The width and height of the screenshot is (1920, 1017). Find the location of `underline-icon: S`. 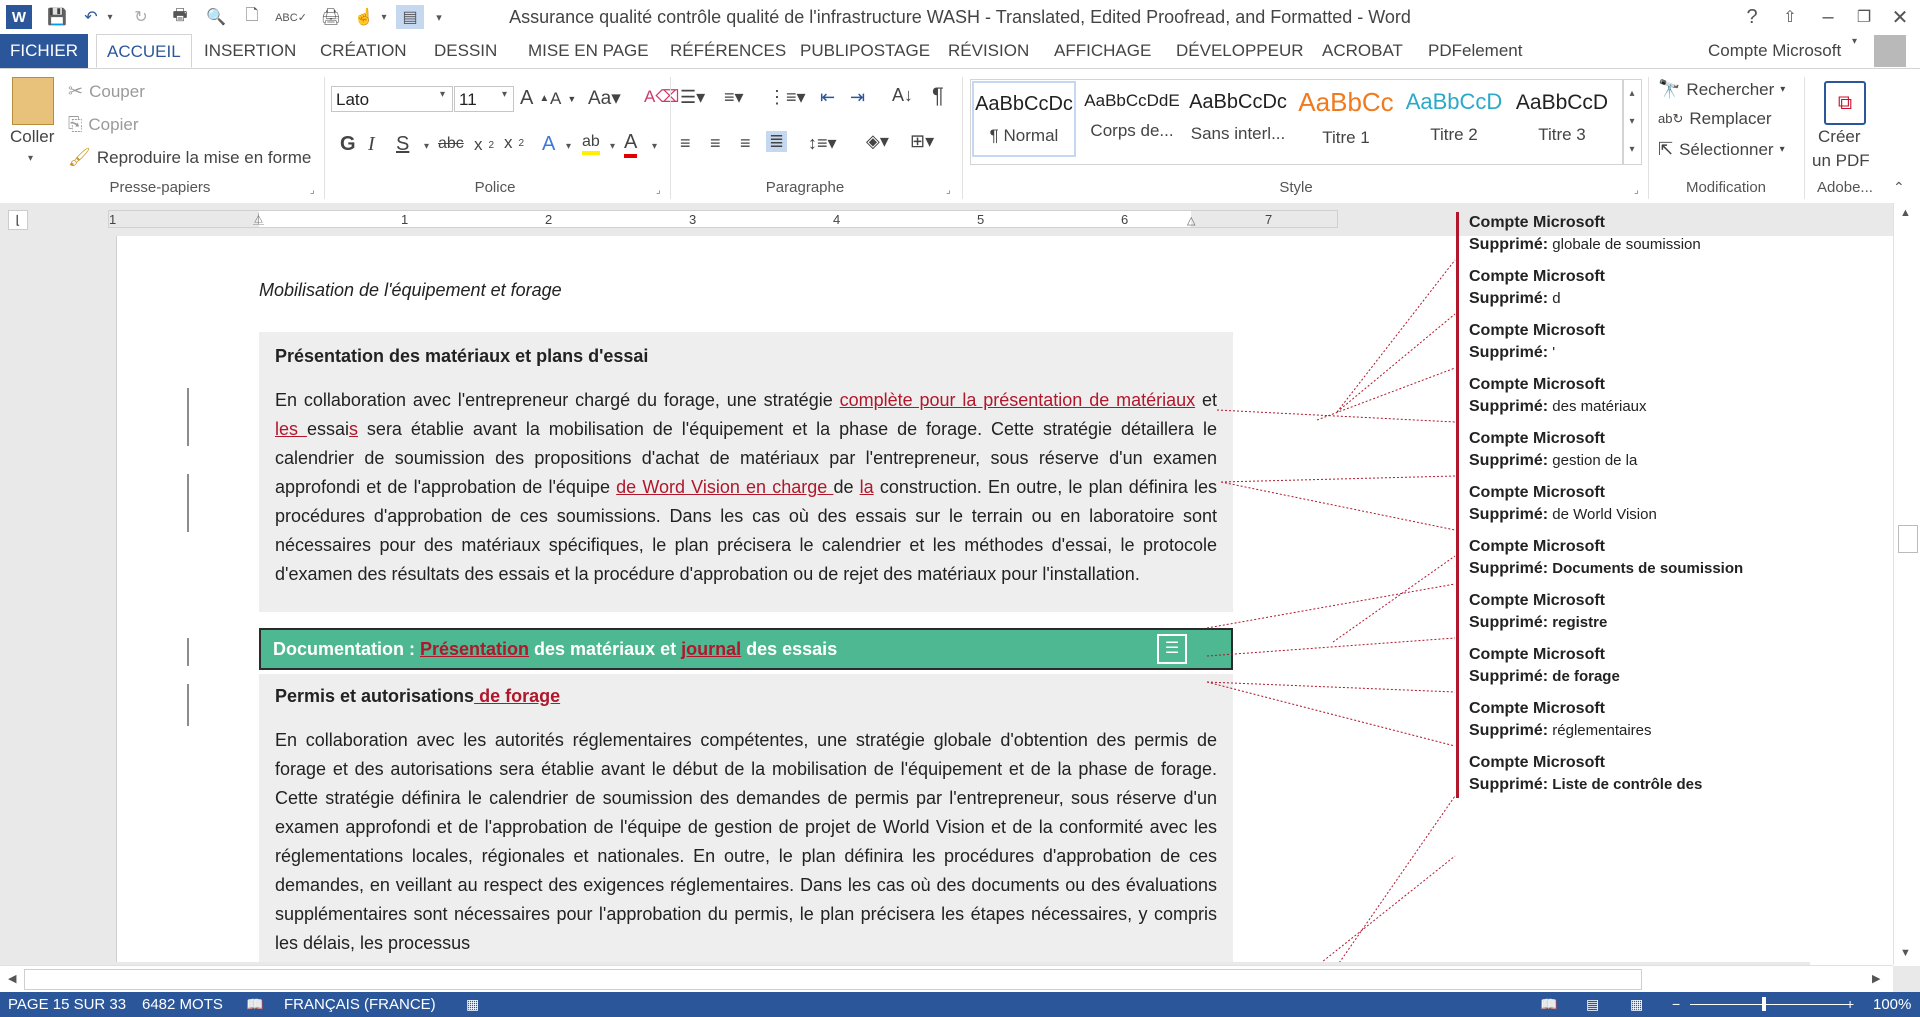

underline-icon: S is located at coordinates (402, 144).